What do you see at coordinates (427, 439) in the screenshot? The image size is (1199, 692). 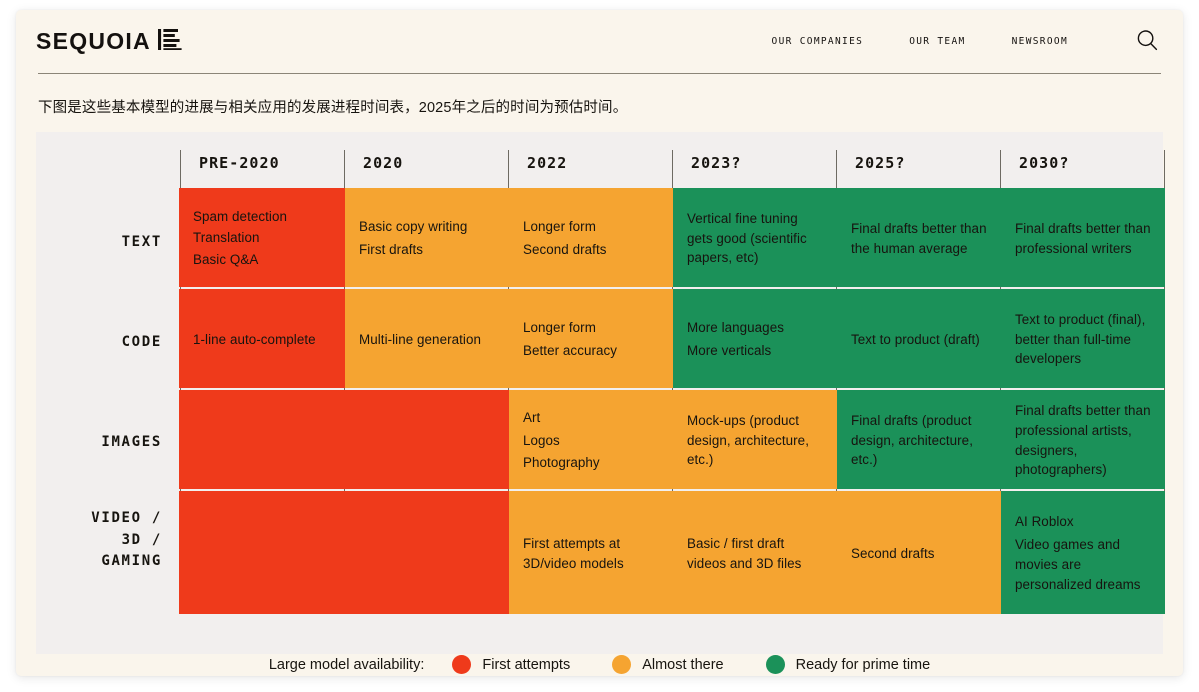 I see `cell-images-2020` at bounding box center [427, 439].